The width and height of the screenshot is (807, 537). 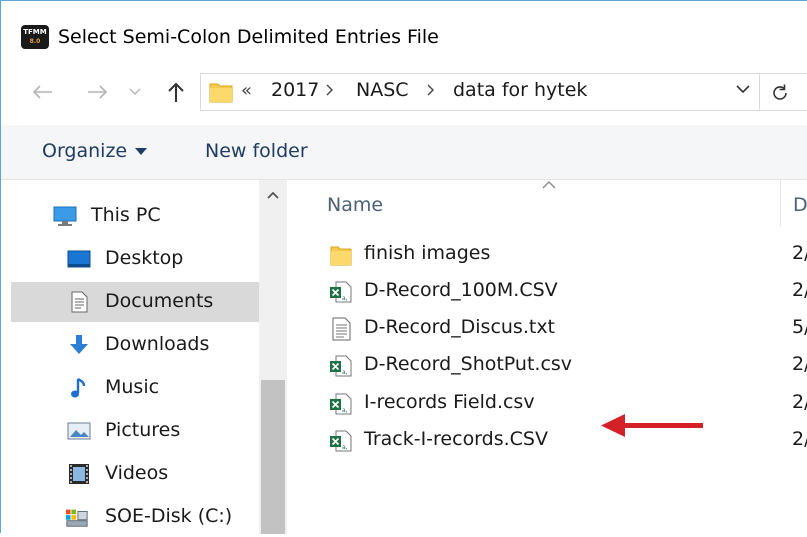 I want to click on back-button, so click(x=42, y=92).